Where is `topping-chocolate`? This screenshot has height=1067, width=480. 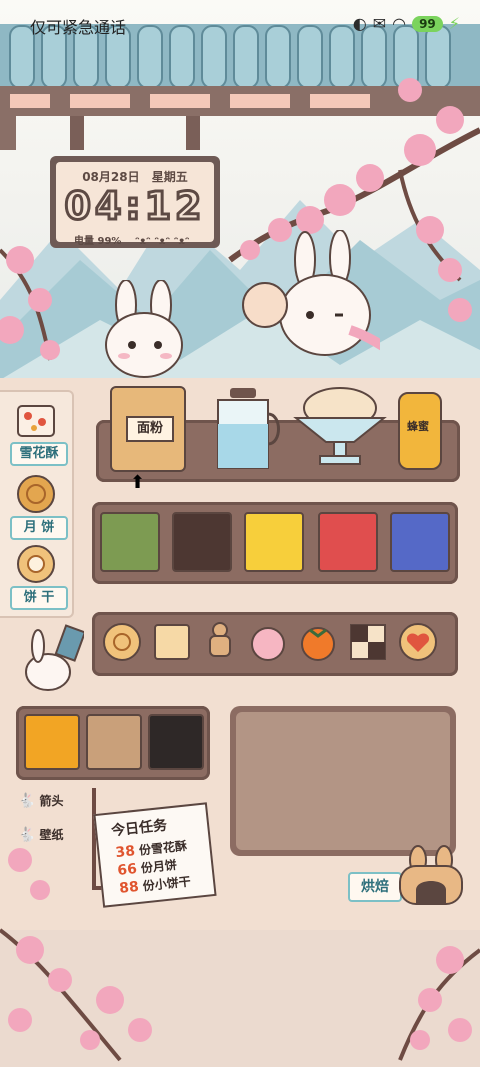 topping-chocolate is located at coordinates (202, 542).